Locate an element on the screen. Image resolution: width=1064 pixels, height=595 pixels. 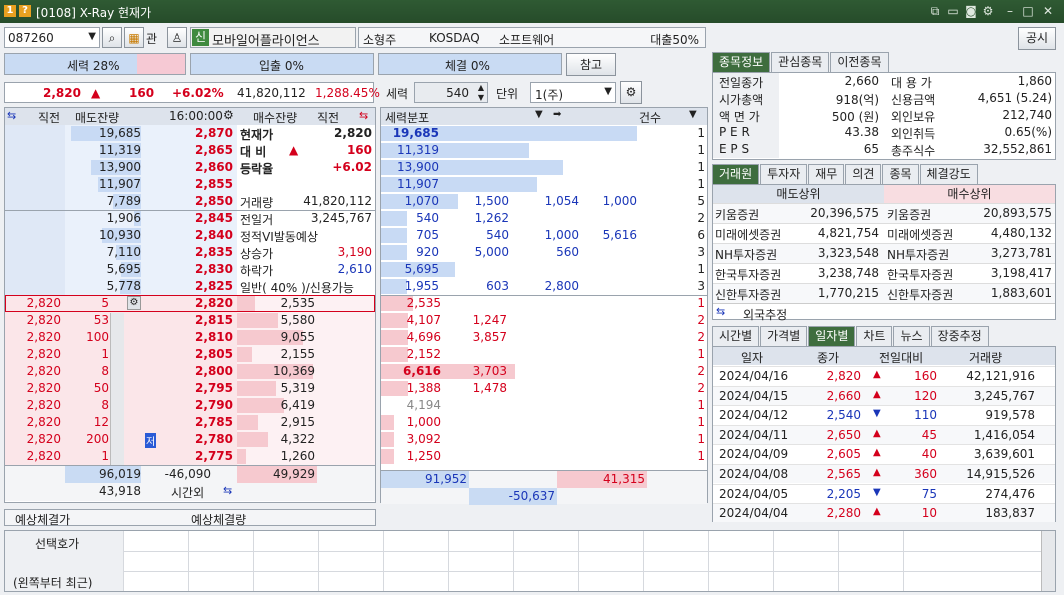
bid-price: 2,820 is located at coordinates (214, 303).